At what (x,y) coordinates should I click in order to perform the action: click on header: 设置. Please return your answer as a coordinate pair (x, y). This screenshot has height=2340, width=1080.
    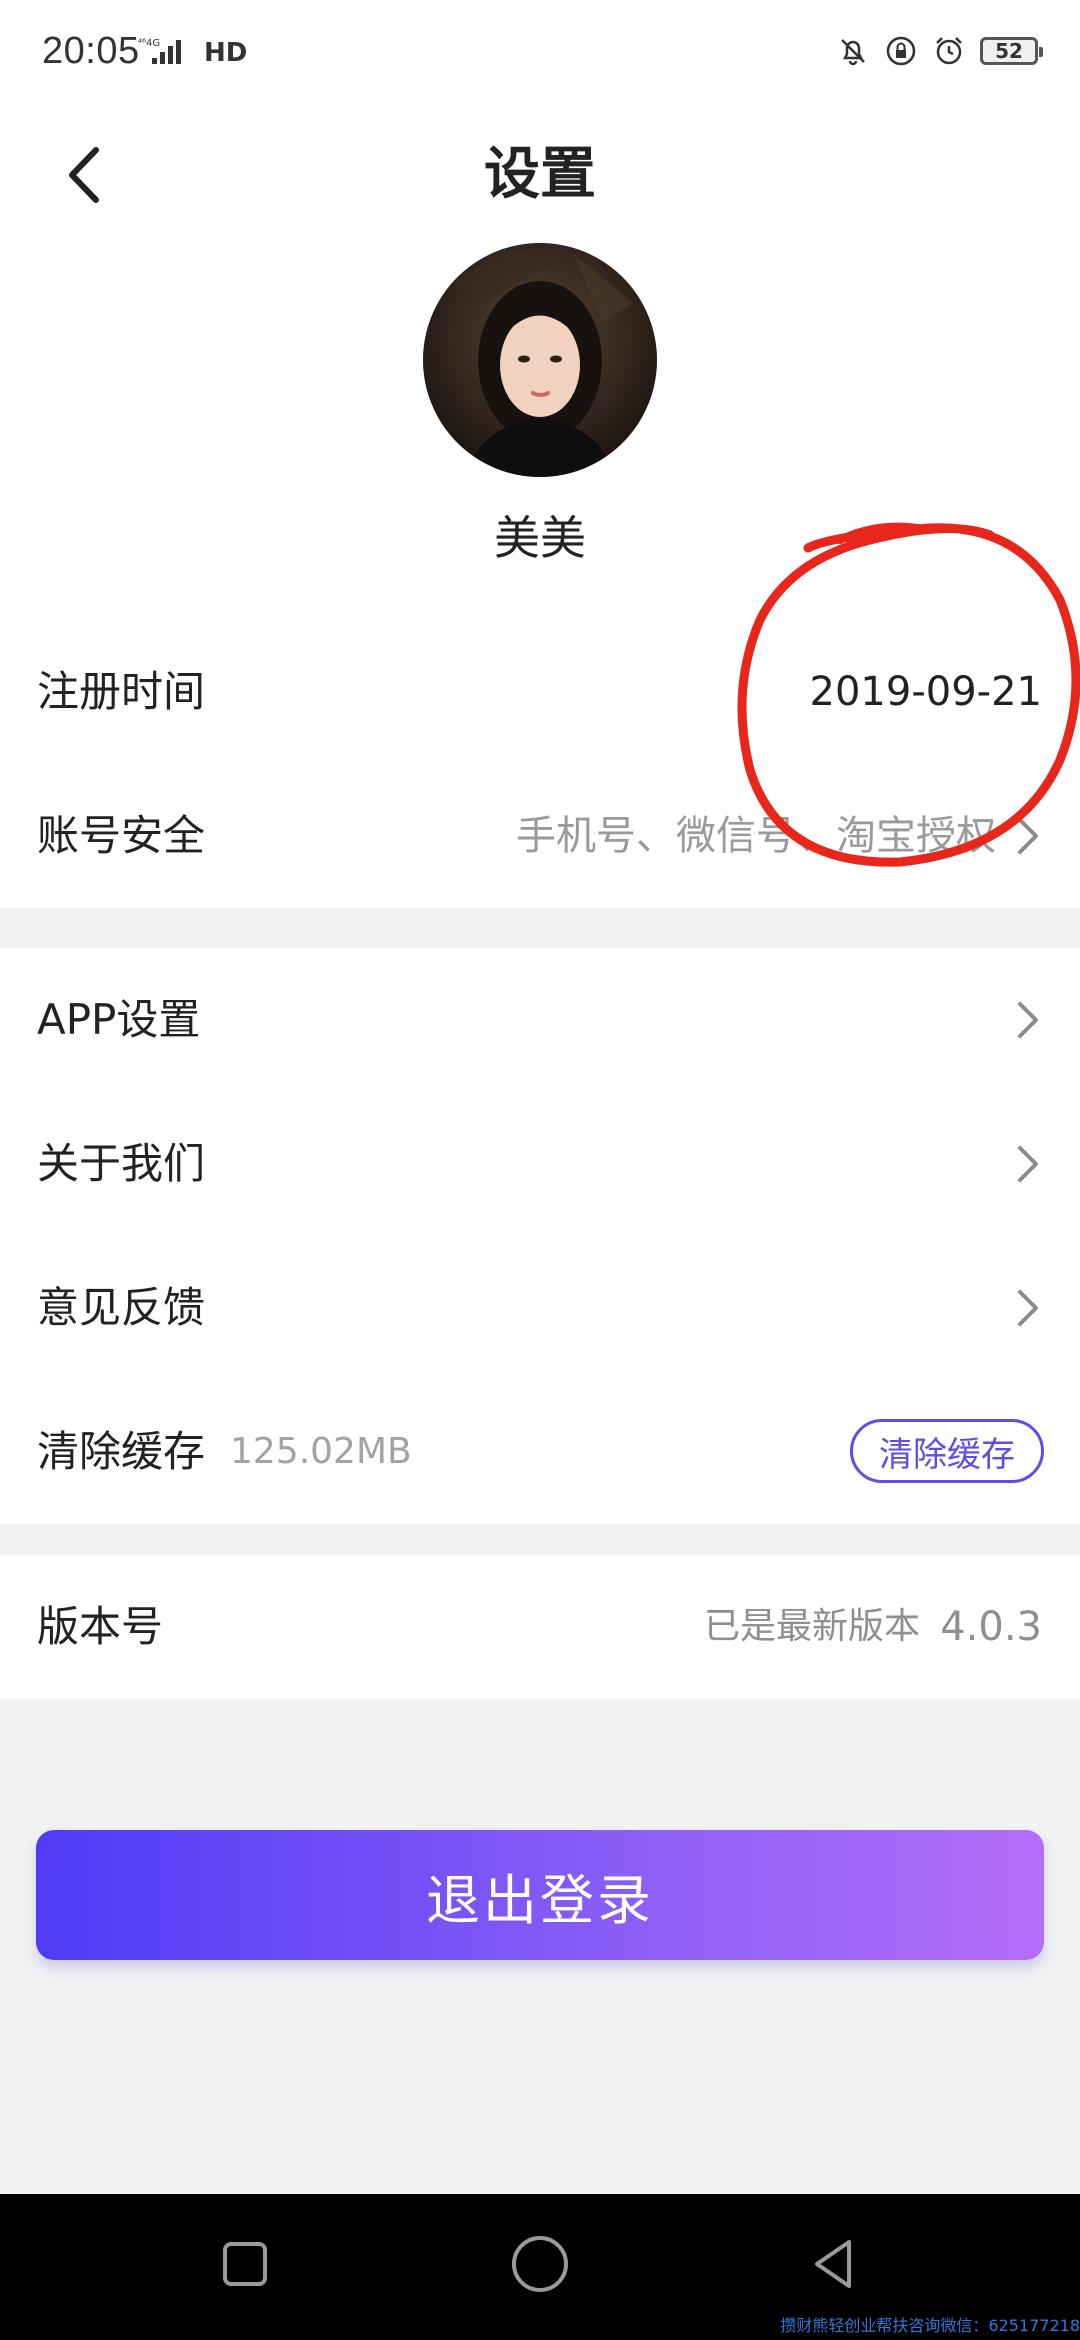
    Looking at the image, I should click on (540, 175).